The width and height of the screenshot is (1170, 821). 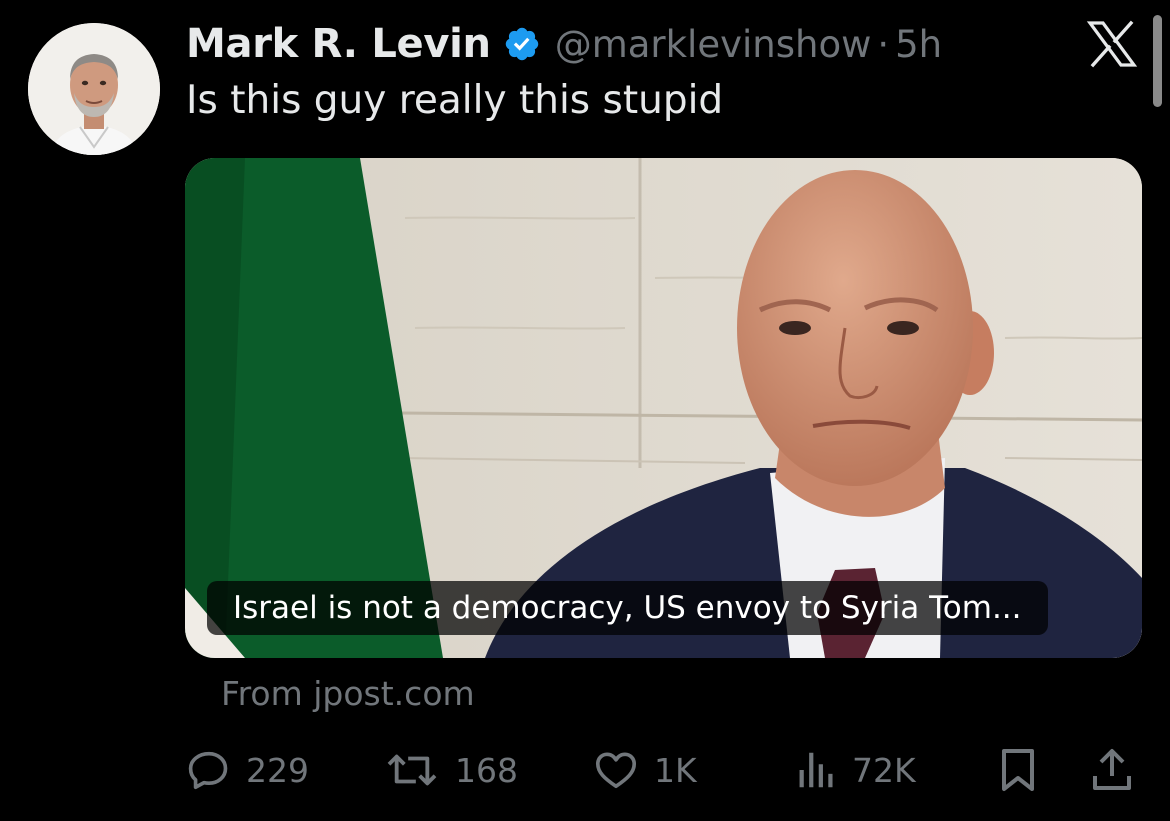 What do you see at coordinates (918, 44) in the screenshot?
I see `tweet-timestamp: 5h` at bounding box center [918, 44].